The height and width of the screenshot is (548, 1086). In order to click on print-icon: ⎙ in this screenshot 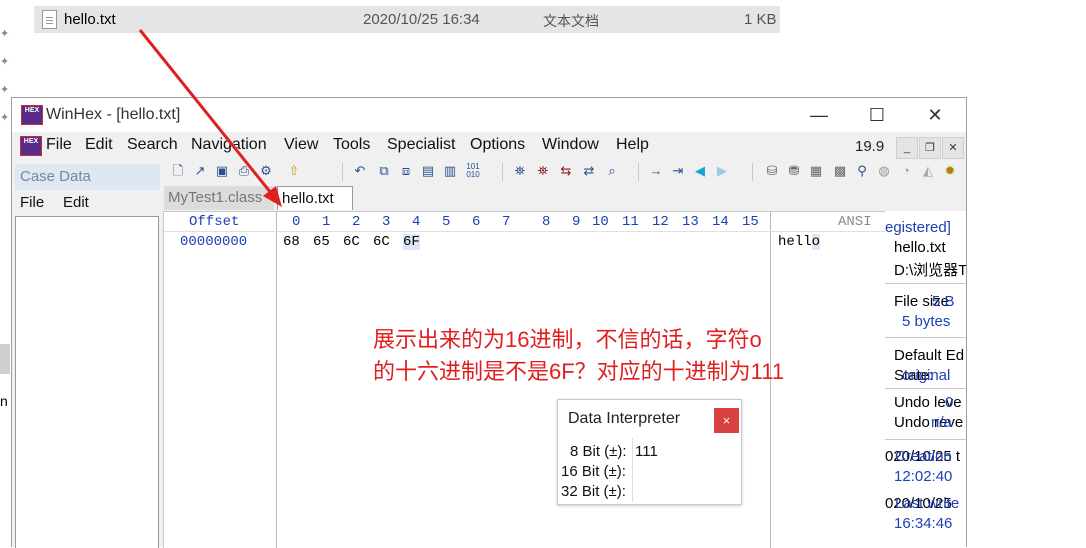, I will do `click(244, 171)`.